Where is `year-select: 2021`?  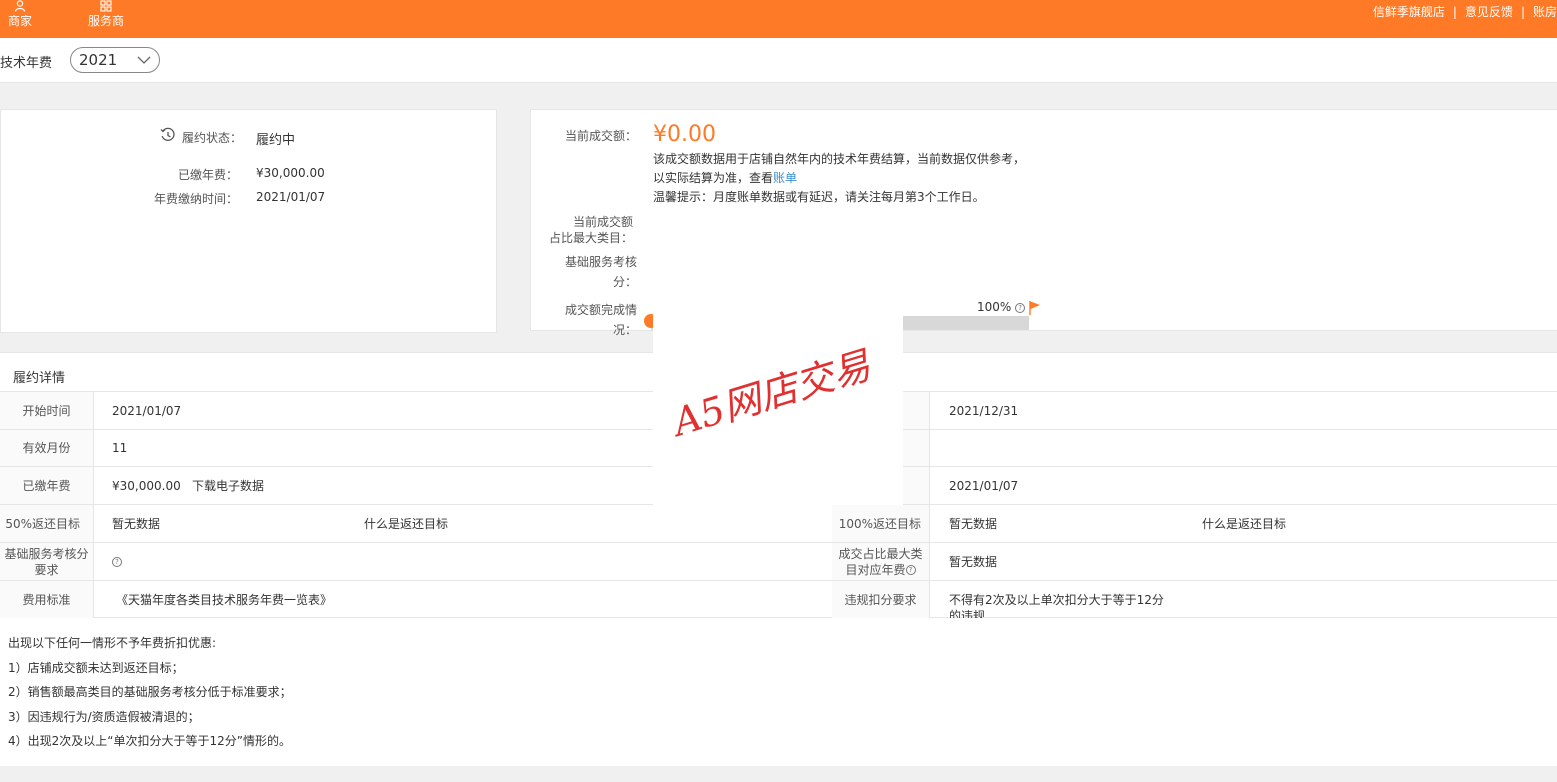
year-select: 2021 is located at coordinates (115, 60).